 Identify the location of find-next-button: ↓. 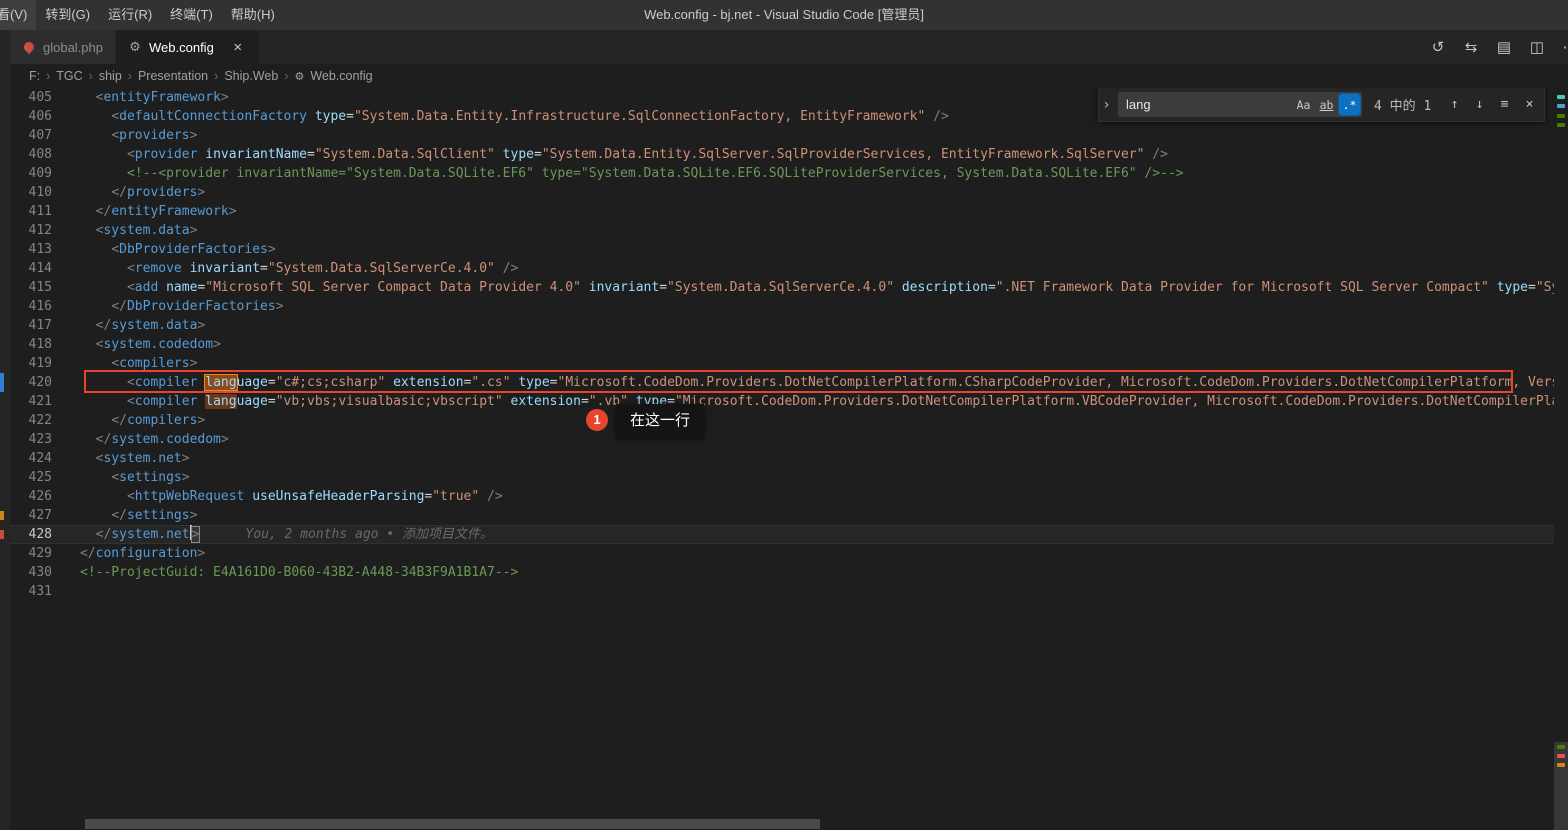
(1479, 104).